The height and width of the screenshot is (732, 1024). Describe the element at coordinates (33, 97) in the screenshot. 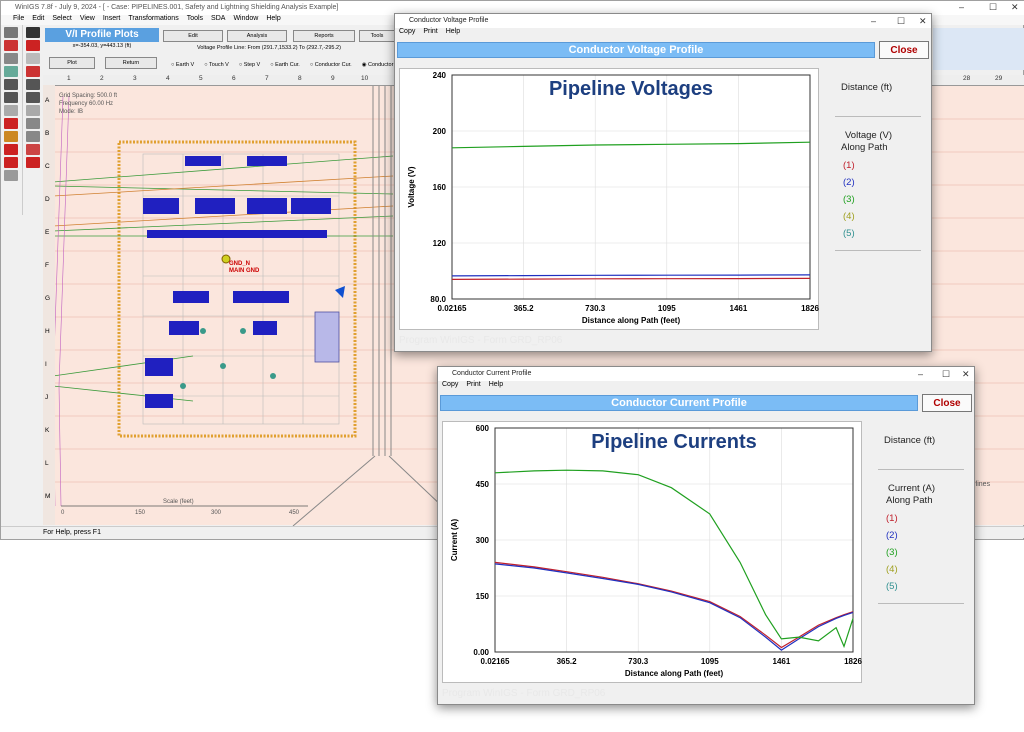

I see `search2-icon` at that location.